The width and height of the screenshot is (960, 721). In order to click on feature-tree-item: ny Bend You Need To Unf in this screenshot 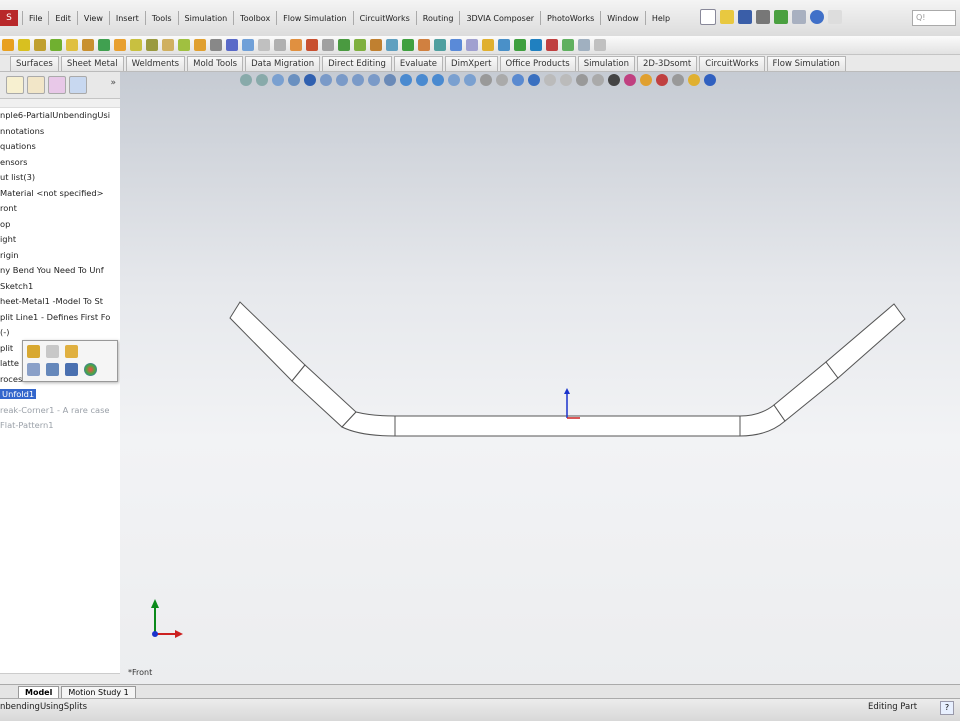, I will do `click(60, 271)`.